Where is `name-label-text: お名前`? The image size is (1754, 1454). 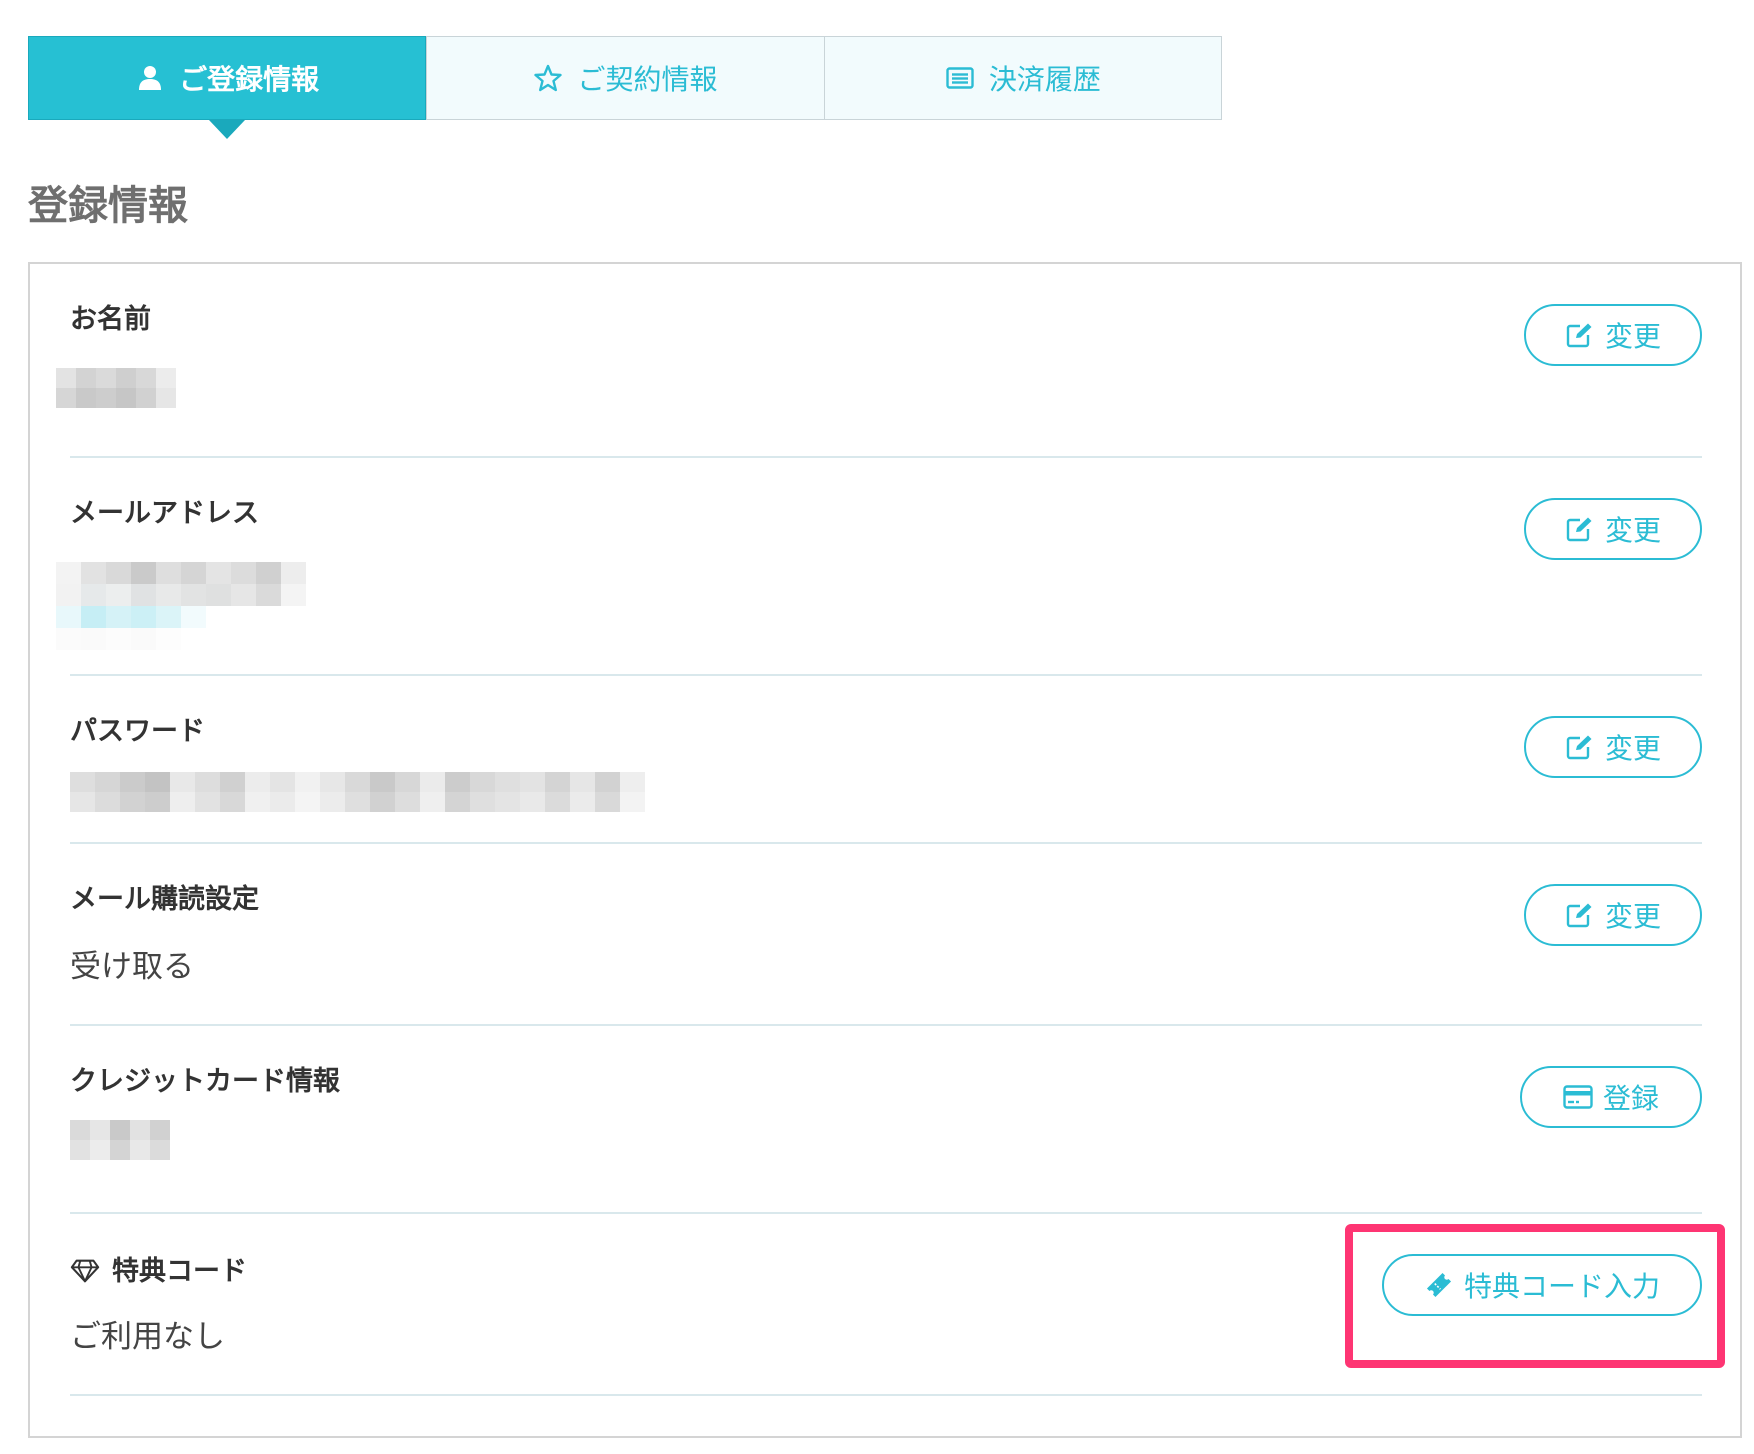
name-label-text: お名前 is located at coordinates (110, 319).